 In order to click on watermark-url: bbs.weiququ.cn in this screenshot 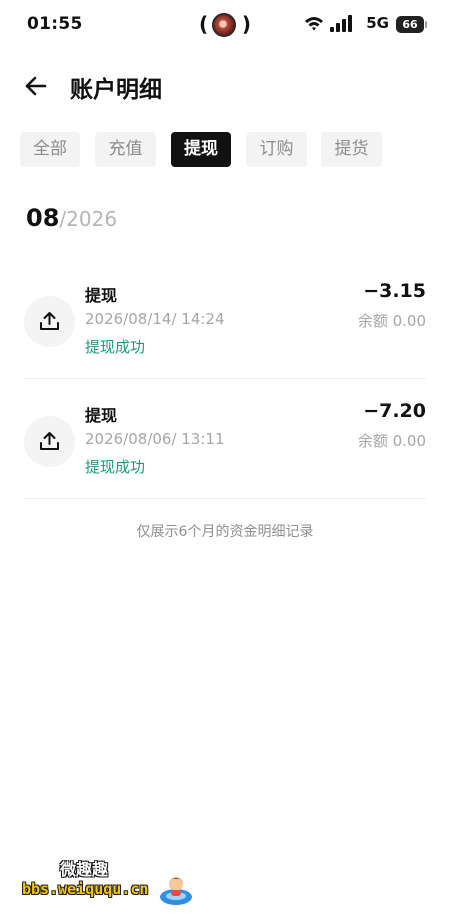, I will do `click(85, 889)`.